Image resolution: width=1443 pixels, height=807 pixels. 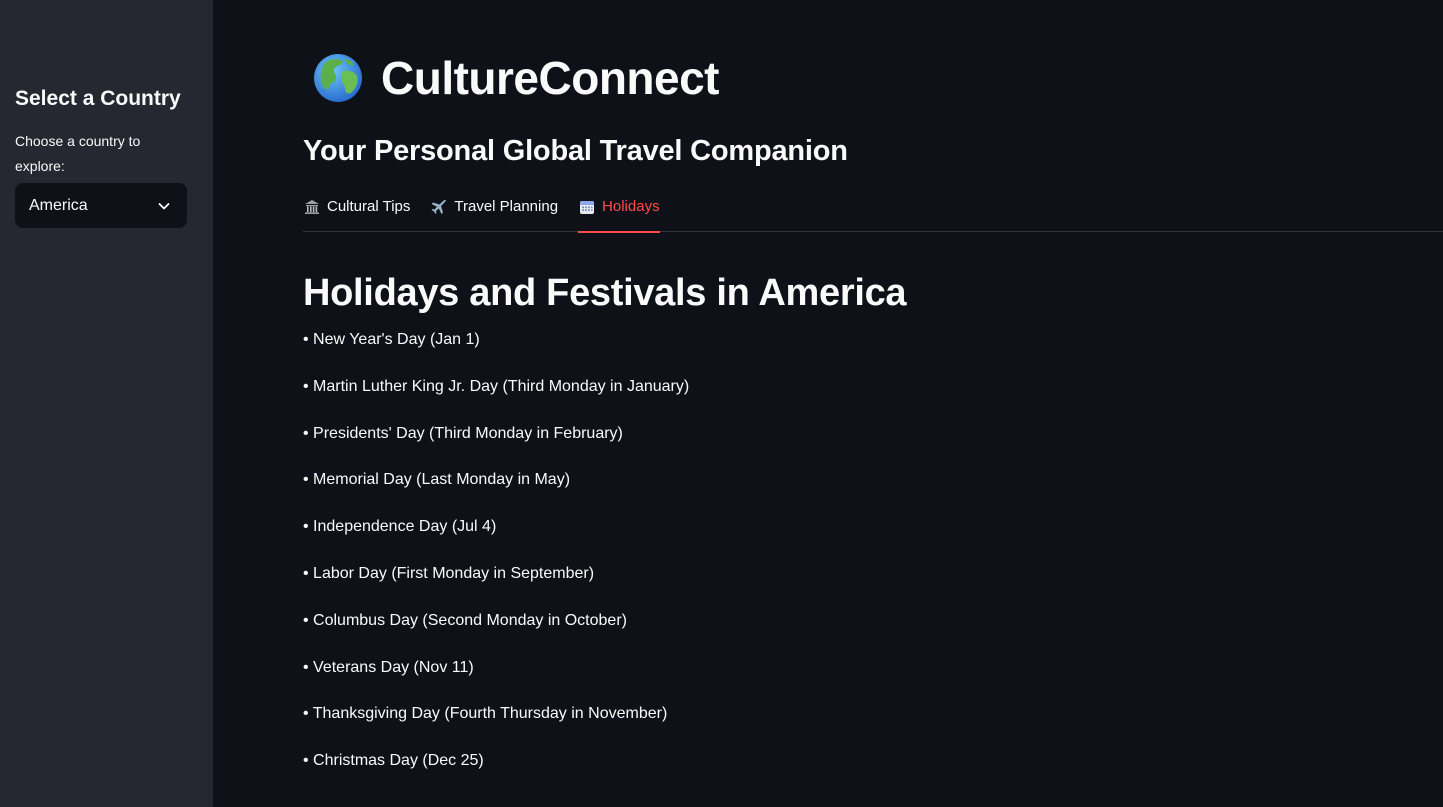 What do you see at coordinates (393, 761) in the screenshot?
I see `list-item: • Christmas Day (Dec 25)` at bounding box center [393, 761].